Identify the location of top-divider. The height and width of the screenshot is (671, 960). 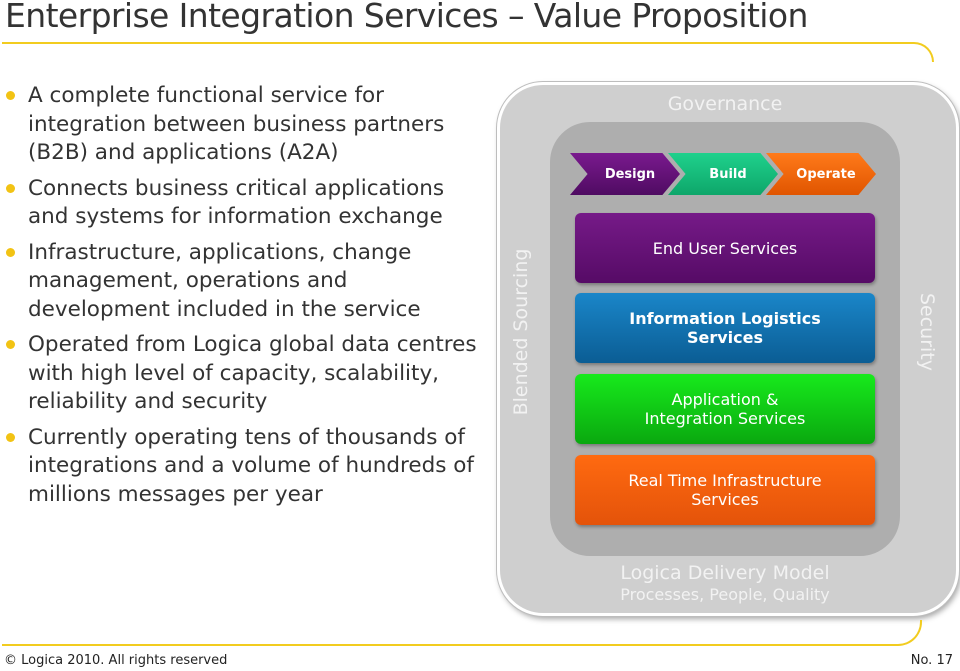
(468, 52).